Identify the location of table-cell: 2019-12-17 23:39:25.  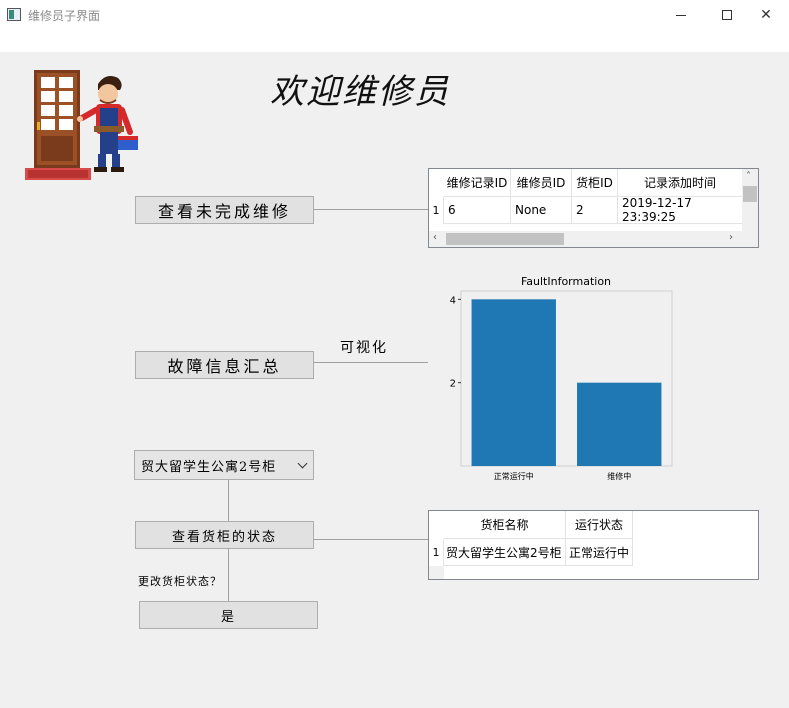
(680, 210).